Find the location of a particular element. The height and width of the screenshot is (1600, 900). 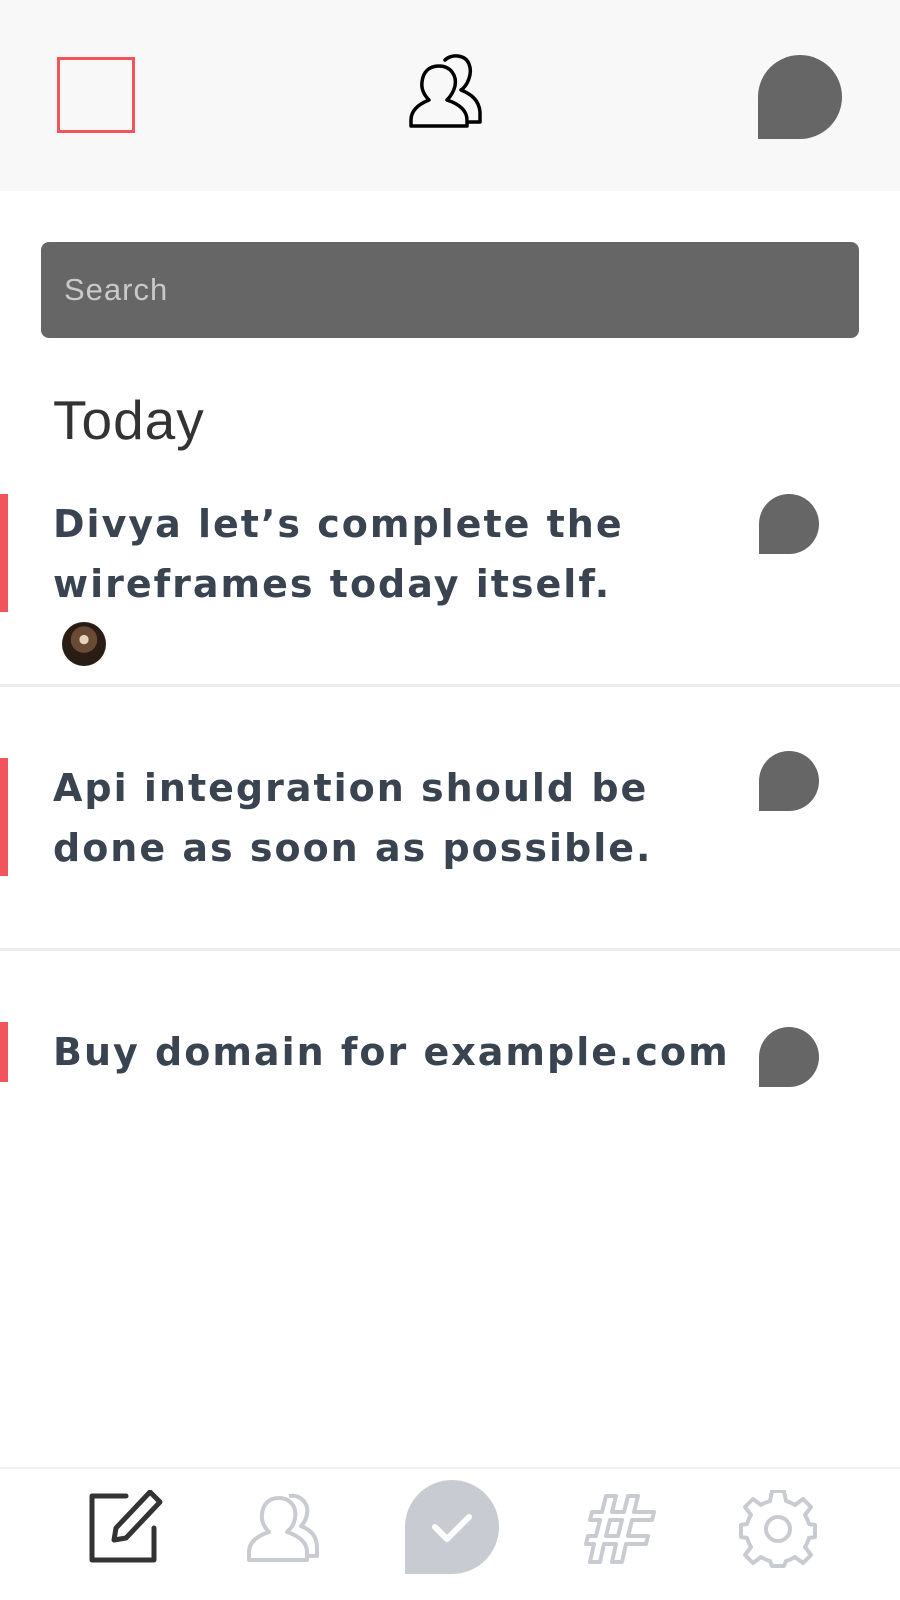

hashtag-icon is located at coordinates (622, 1529).